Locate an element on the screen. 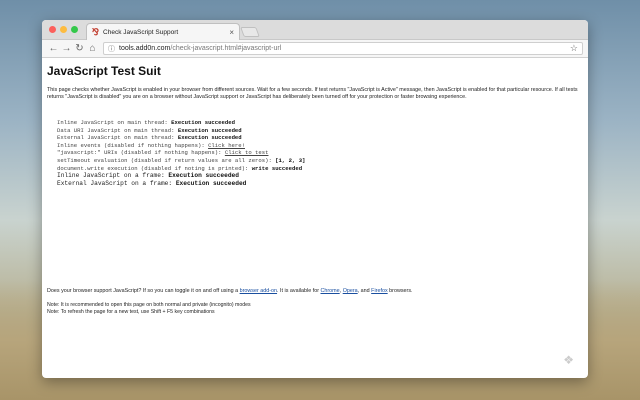 This screenshot has height=400, width=640. bookmark-star-icon: ☆ is located at coordinates (574, 48).